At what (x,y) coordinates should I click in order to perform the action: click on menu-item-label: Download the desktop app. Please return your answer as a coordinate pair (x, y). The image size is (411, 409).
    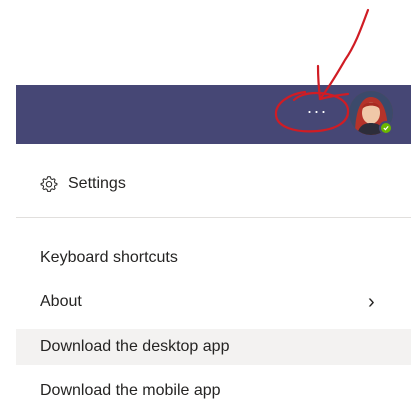
    Looking at the image, I should click on (135, 346).